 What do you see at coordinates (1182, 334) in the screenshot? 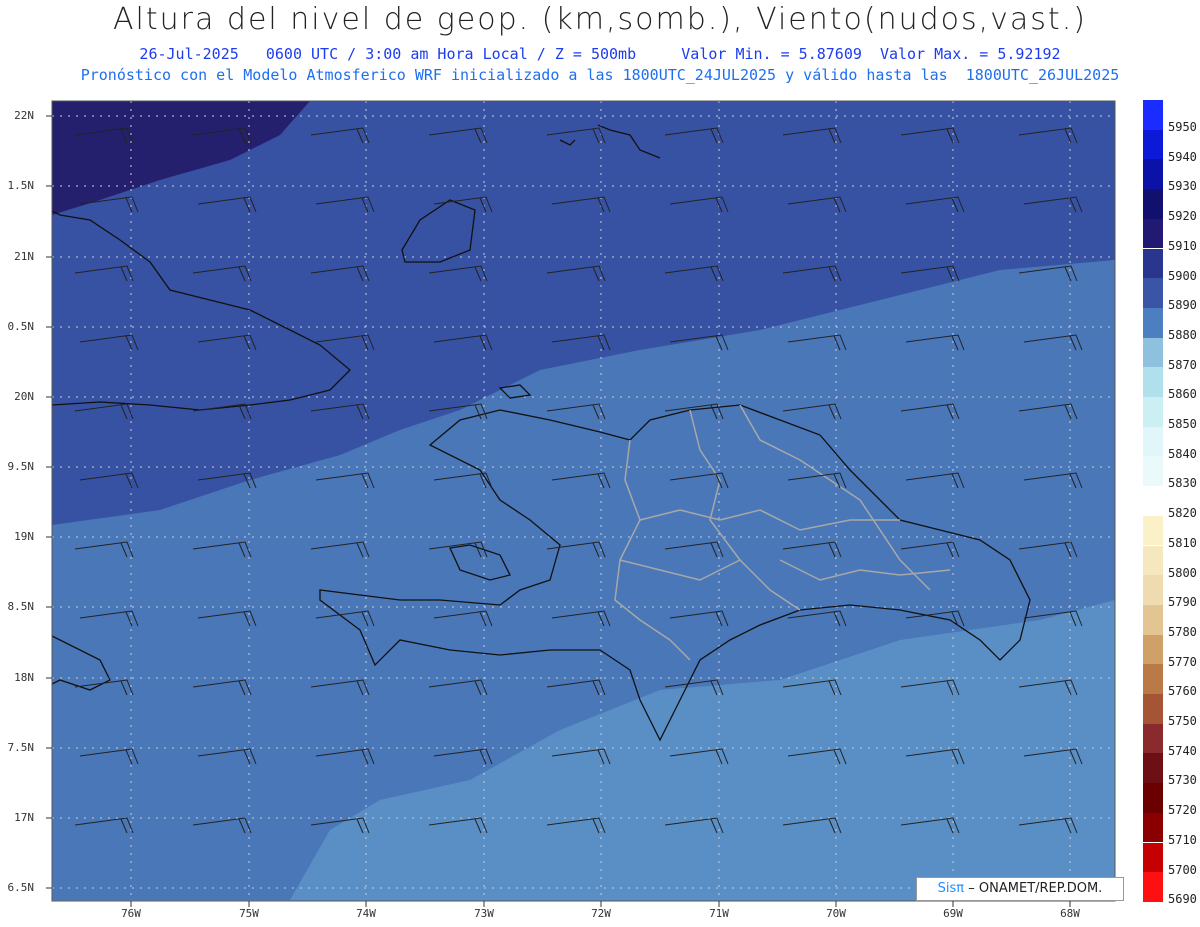
I see `colorbar-tick-label: 5880` at bounding box center [1182, 334].